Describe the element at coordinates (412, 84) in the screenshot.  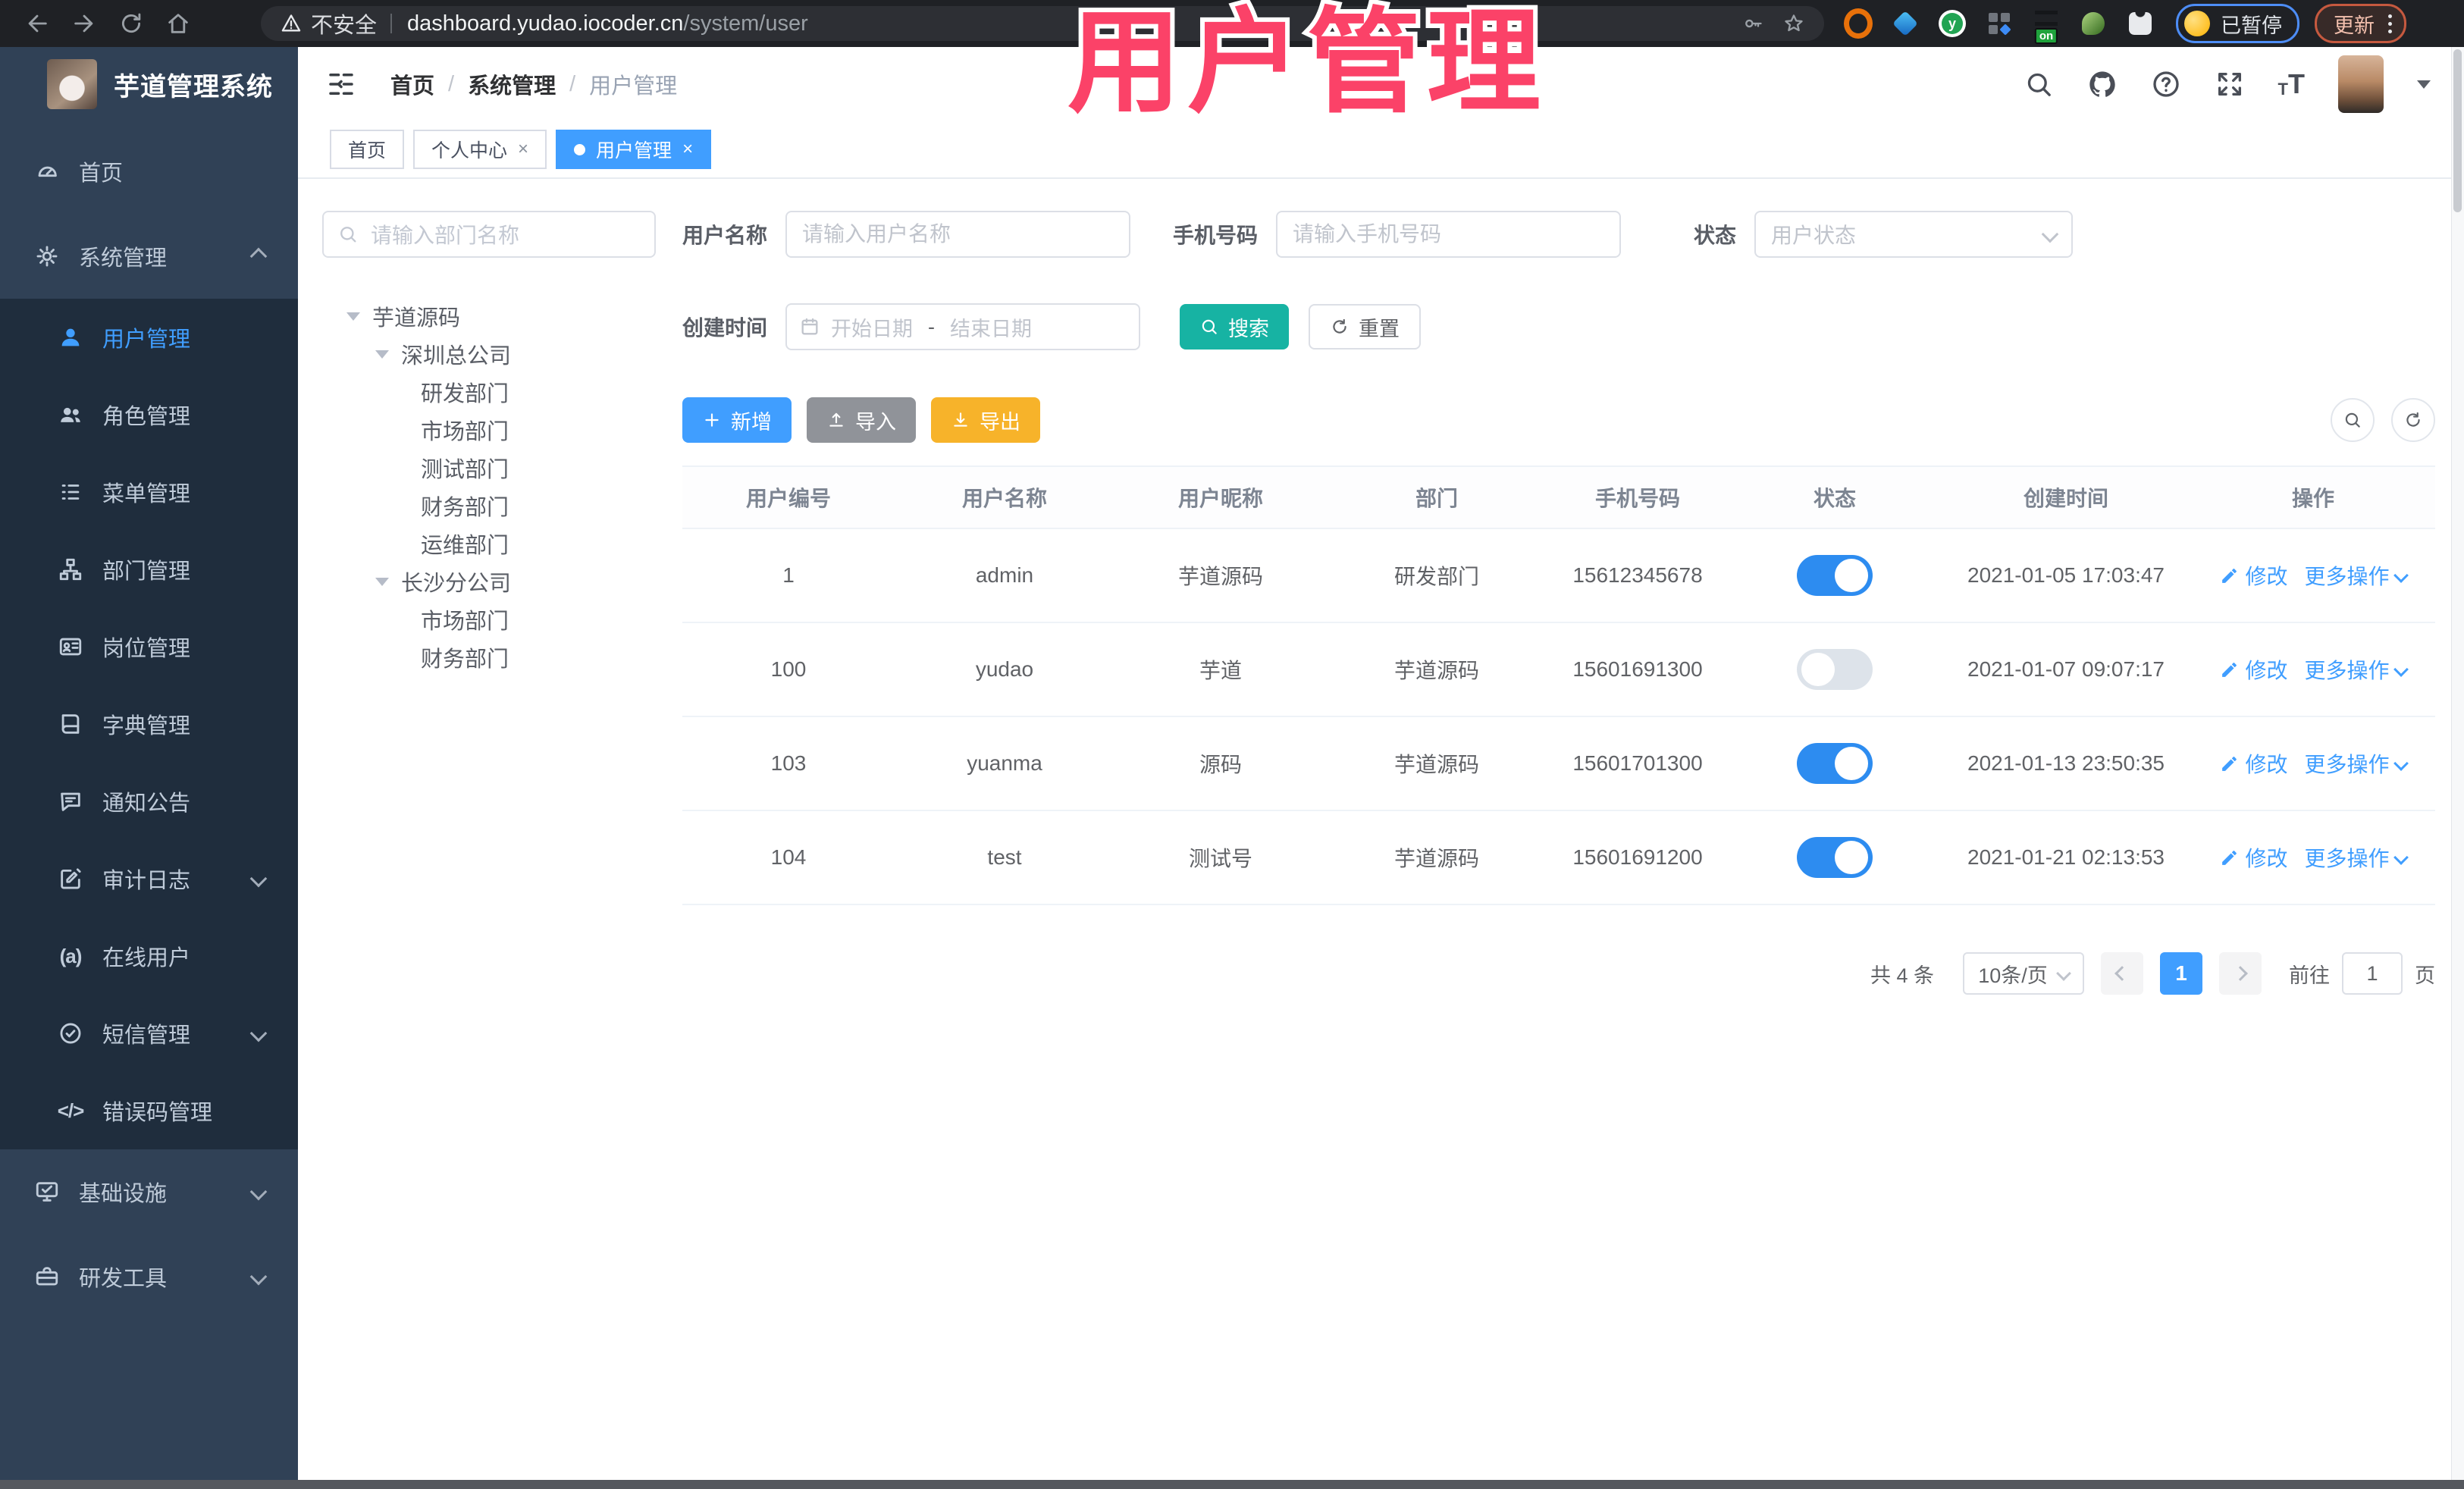
I see `breadcrumb-item: 首页` at that location.